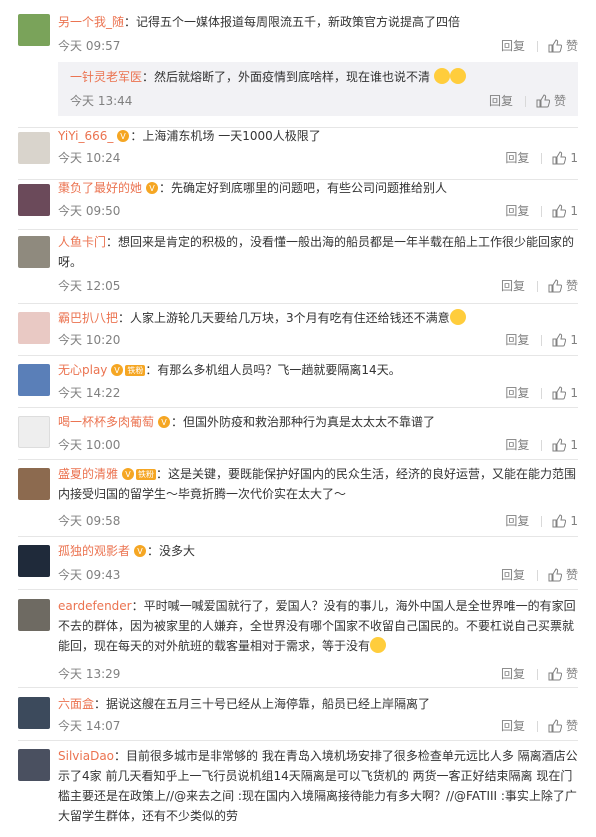  What do you see at coordinates (94, 551) in the screenshot?
I see `username-link: 孤独的观影者` at bounding box center [94, 551].